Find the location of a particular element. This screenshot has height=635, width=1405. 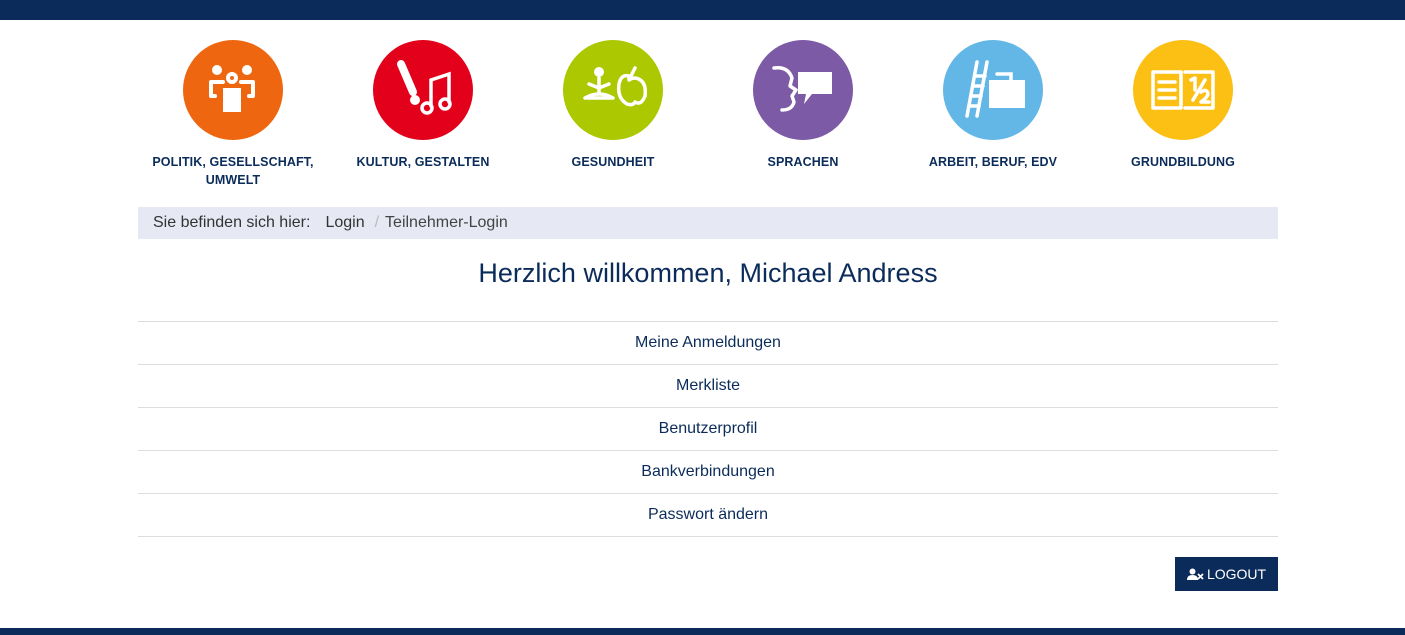

category-politik: POLITIK, GESELLSCHAFT, UMWELT is located at coordinates (233, 114).